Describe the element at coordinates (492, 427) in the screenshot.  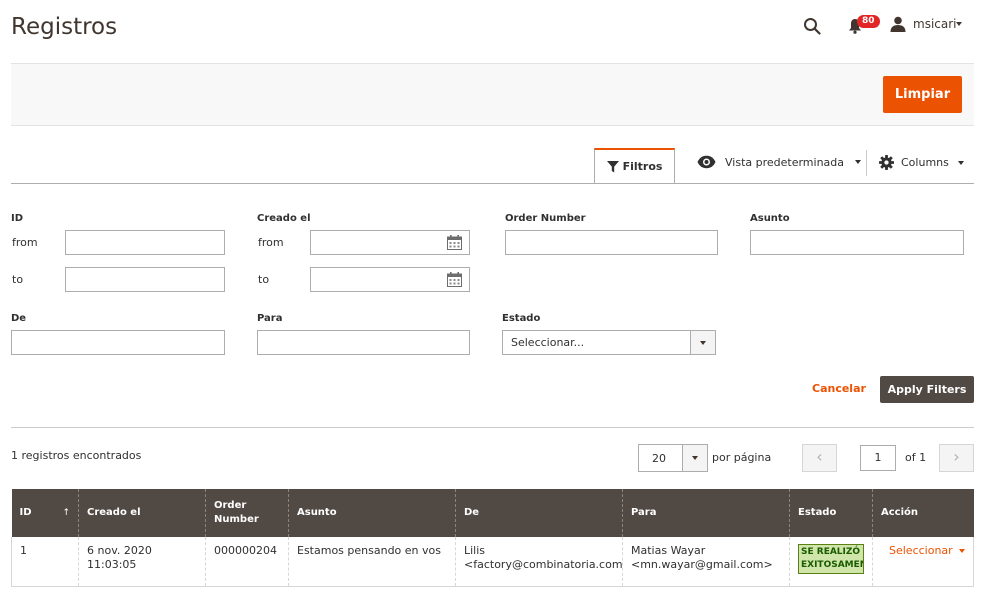
I see `section-divider` at that location.